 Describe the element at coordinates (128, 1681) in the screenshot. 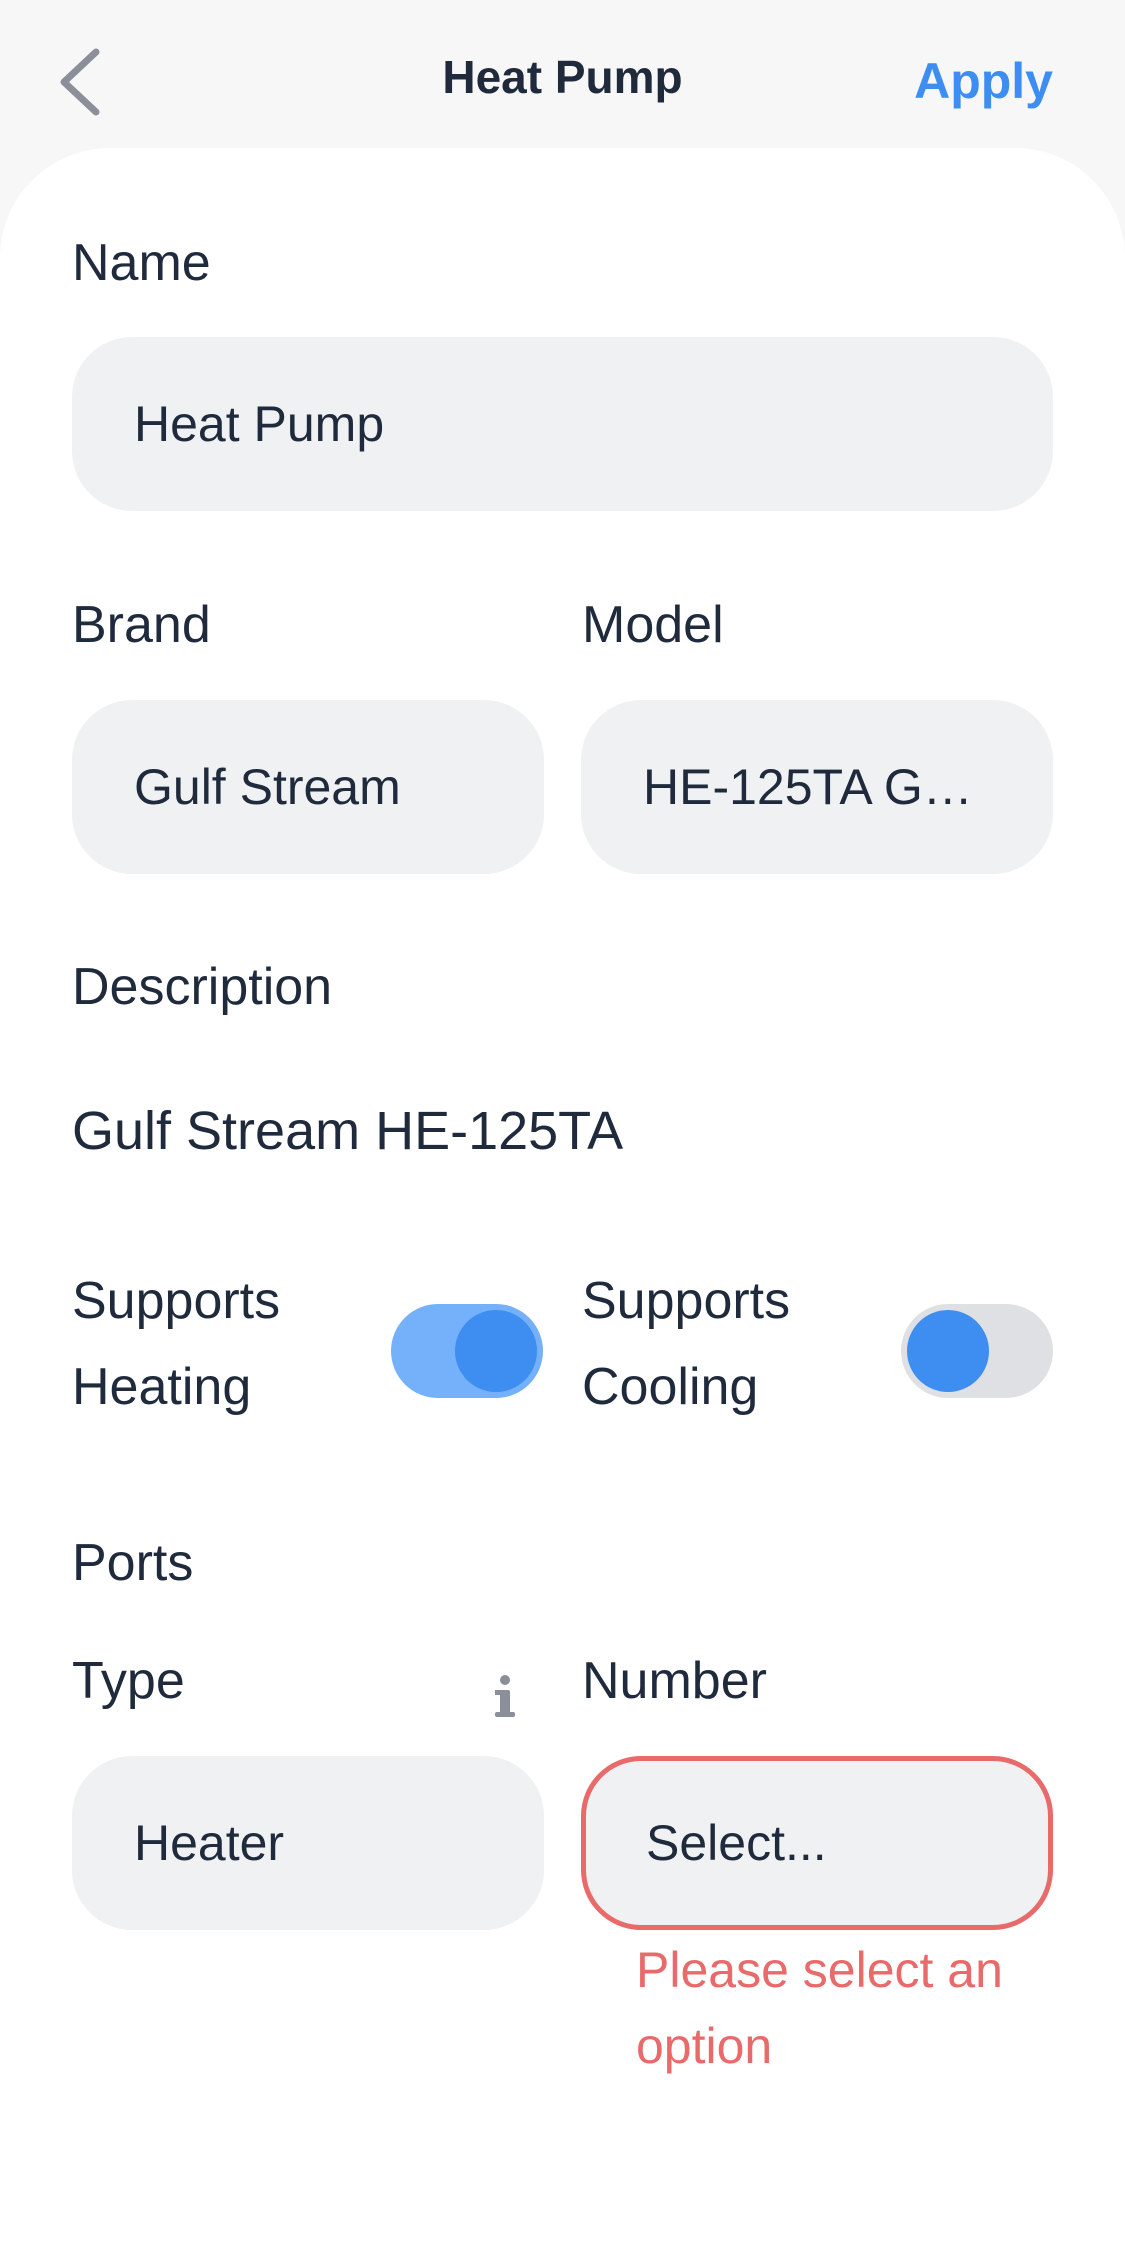

I see `type-label: Type` at that location.